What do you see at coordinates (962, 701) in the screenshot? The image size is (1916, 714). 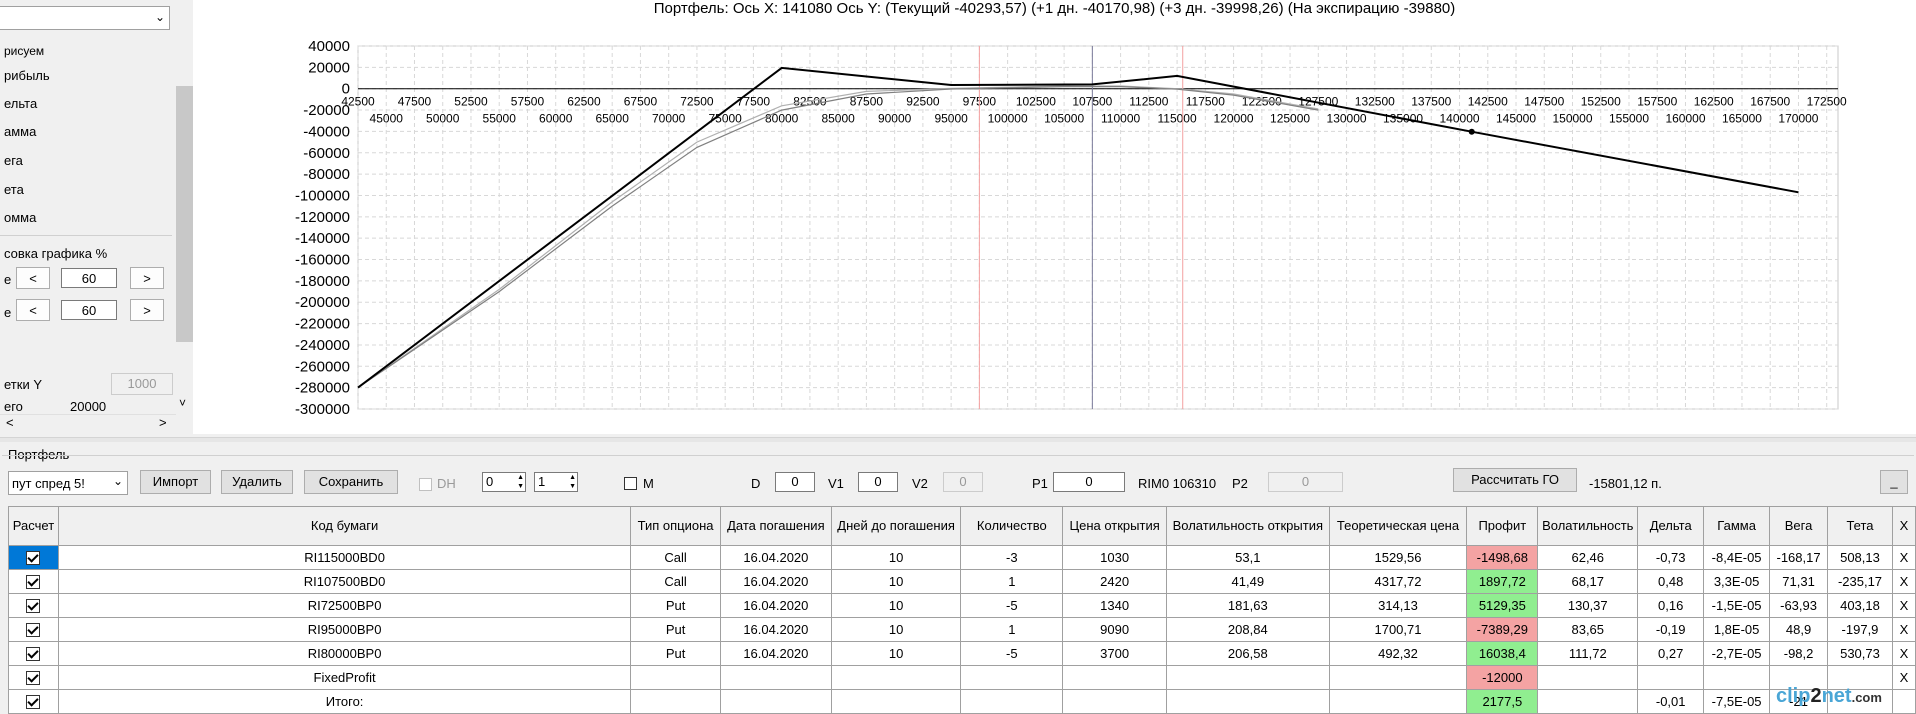 I see `table-row: Итого: 2177,5 -0,01 -7,5E-05 -21` at bounding box center [962, 701].